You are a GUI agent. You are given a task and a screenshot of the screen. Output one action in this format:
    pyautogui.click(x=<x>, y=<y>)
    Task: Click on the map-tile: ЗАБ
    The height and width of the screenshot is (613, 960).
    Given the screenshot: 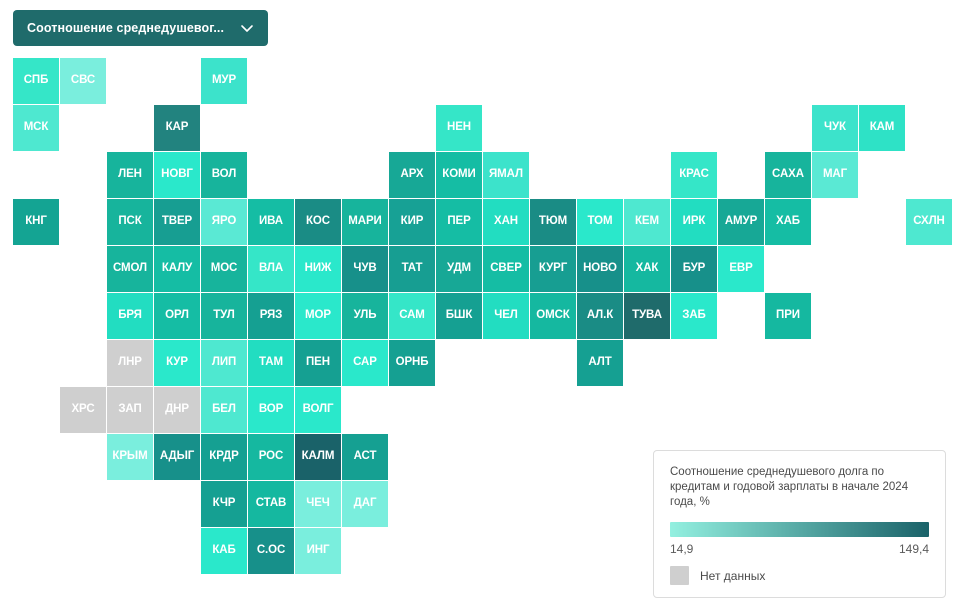 What is the action you would take?
    pyautogui.click(x=694, y=316)
    